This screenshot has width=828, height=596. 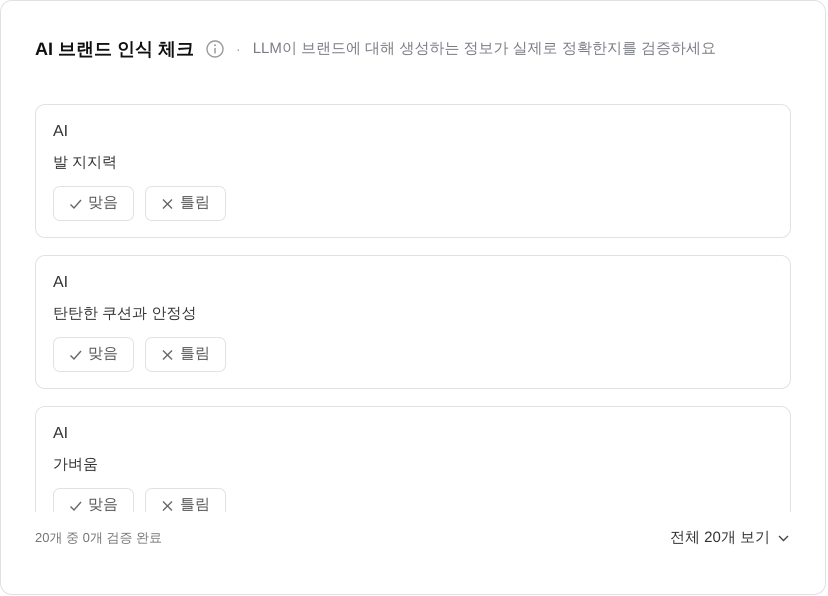 What do you see at coordinates (85, 163) in the screenshot?
I see `claim-text: 발 지지력` at bounding box center [85, 163].